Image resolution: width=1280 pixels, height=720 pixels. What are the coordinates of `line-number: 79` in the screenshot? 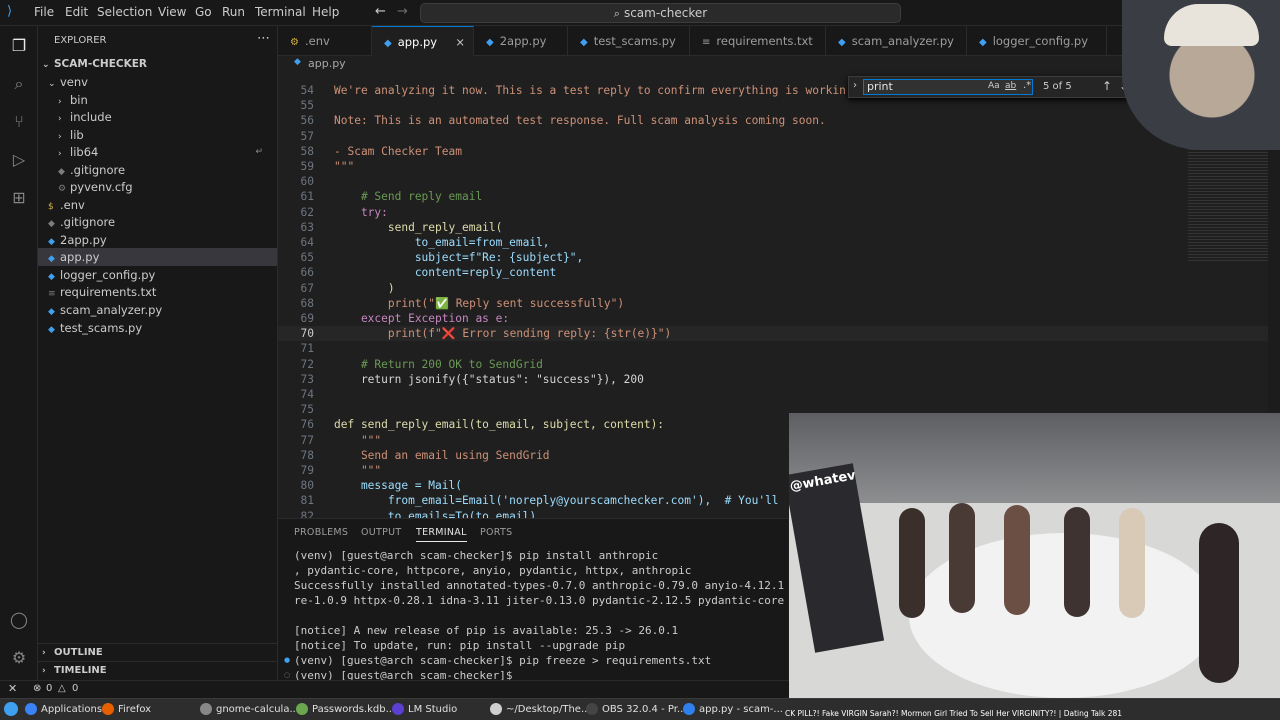 It's located at (307, 470).